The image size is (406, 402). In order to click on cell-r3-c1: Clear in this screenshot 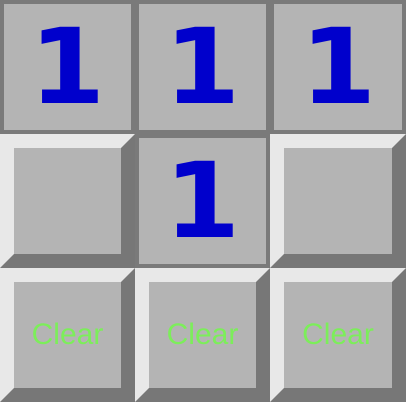, I will do `click(67, 335)`.